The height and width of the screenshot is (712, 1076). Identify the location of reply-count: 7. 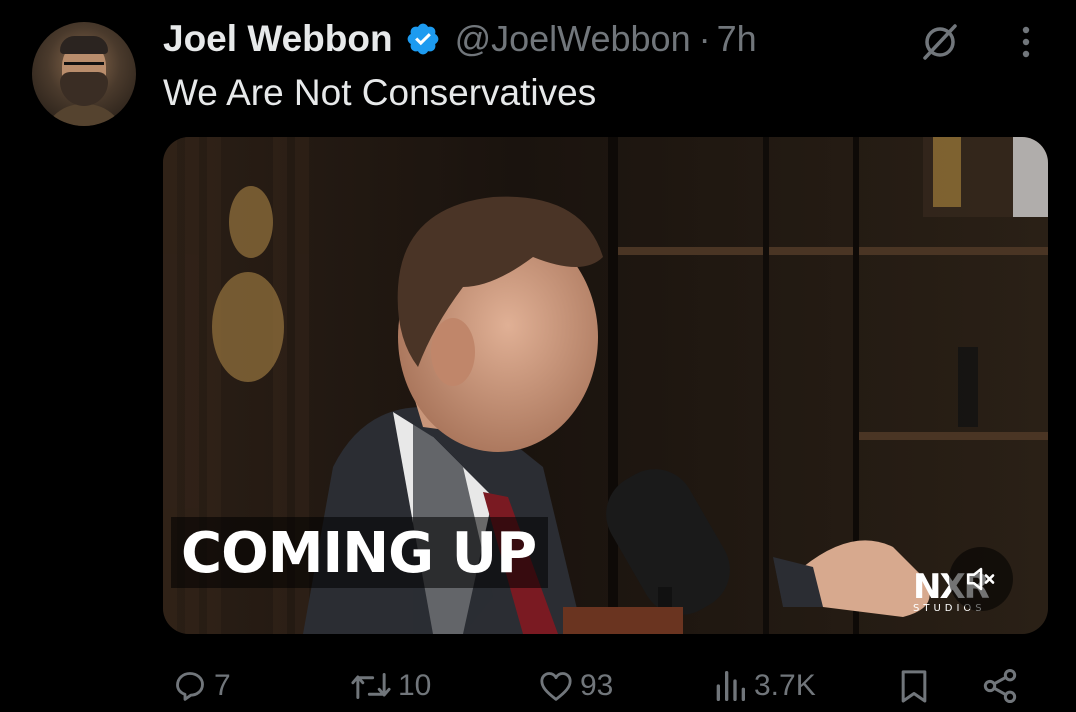
(222, 685).